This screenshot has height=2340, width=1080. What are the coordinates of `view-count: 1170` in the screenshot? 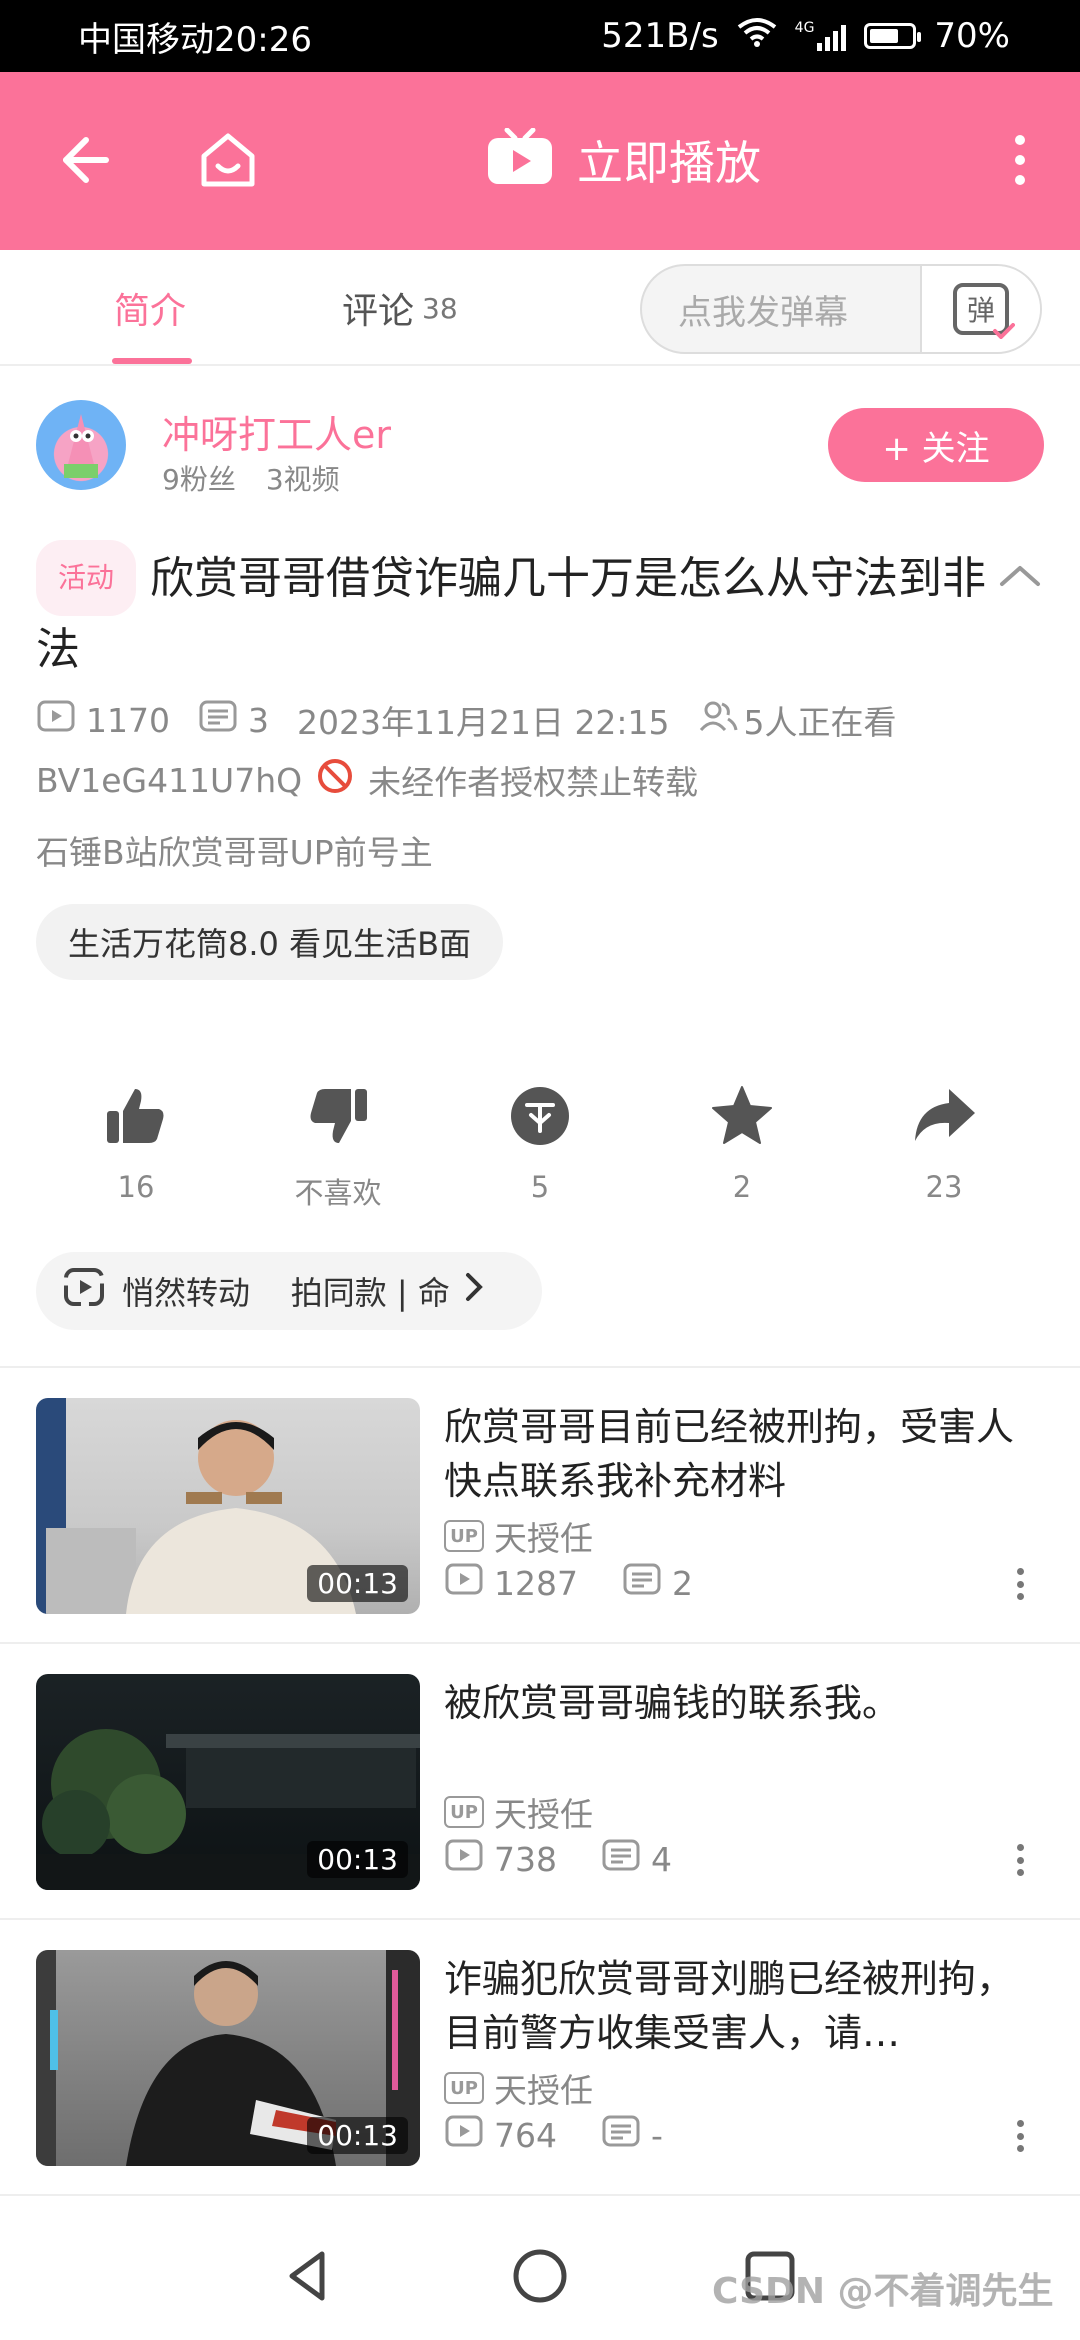 It's located at (128, 720).